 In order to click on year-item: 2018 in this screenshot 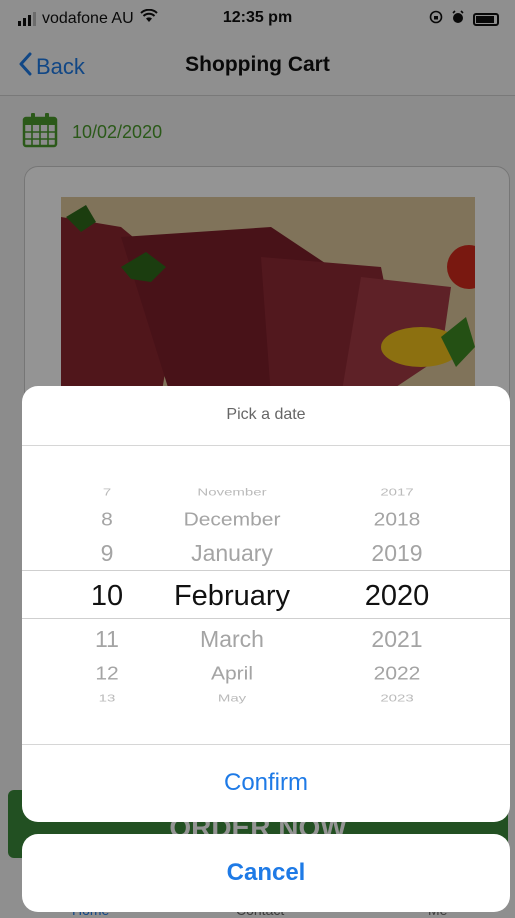, I will do `click(397, 519)`.